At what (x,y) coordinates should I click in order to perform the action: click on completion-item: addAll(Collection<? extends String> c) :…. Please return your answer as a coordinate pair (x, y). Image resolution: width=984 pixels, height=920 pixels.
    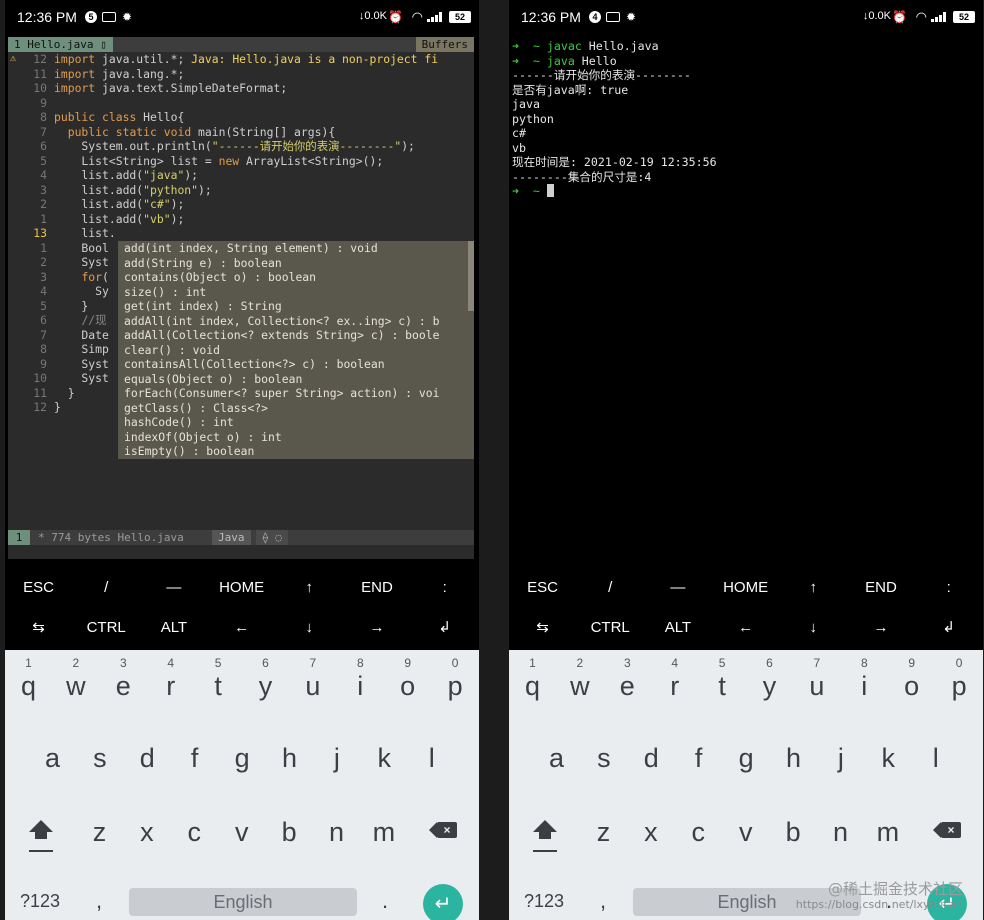
    Looking at the image, I should click on (281, 335).